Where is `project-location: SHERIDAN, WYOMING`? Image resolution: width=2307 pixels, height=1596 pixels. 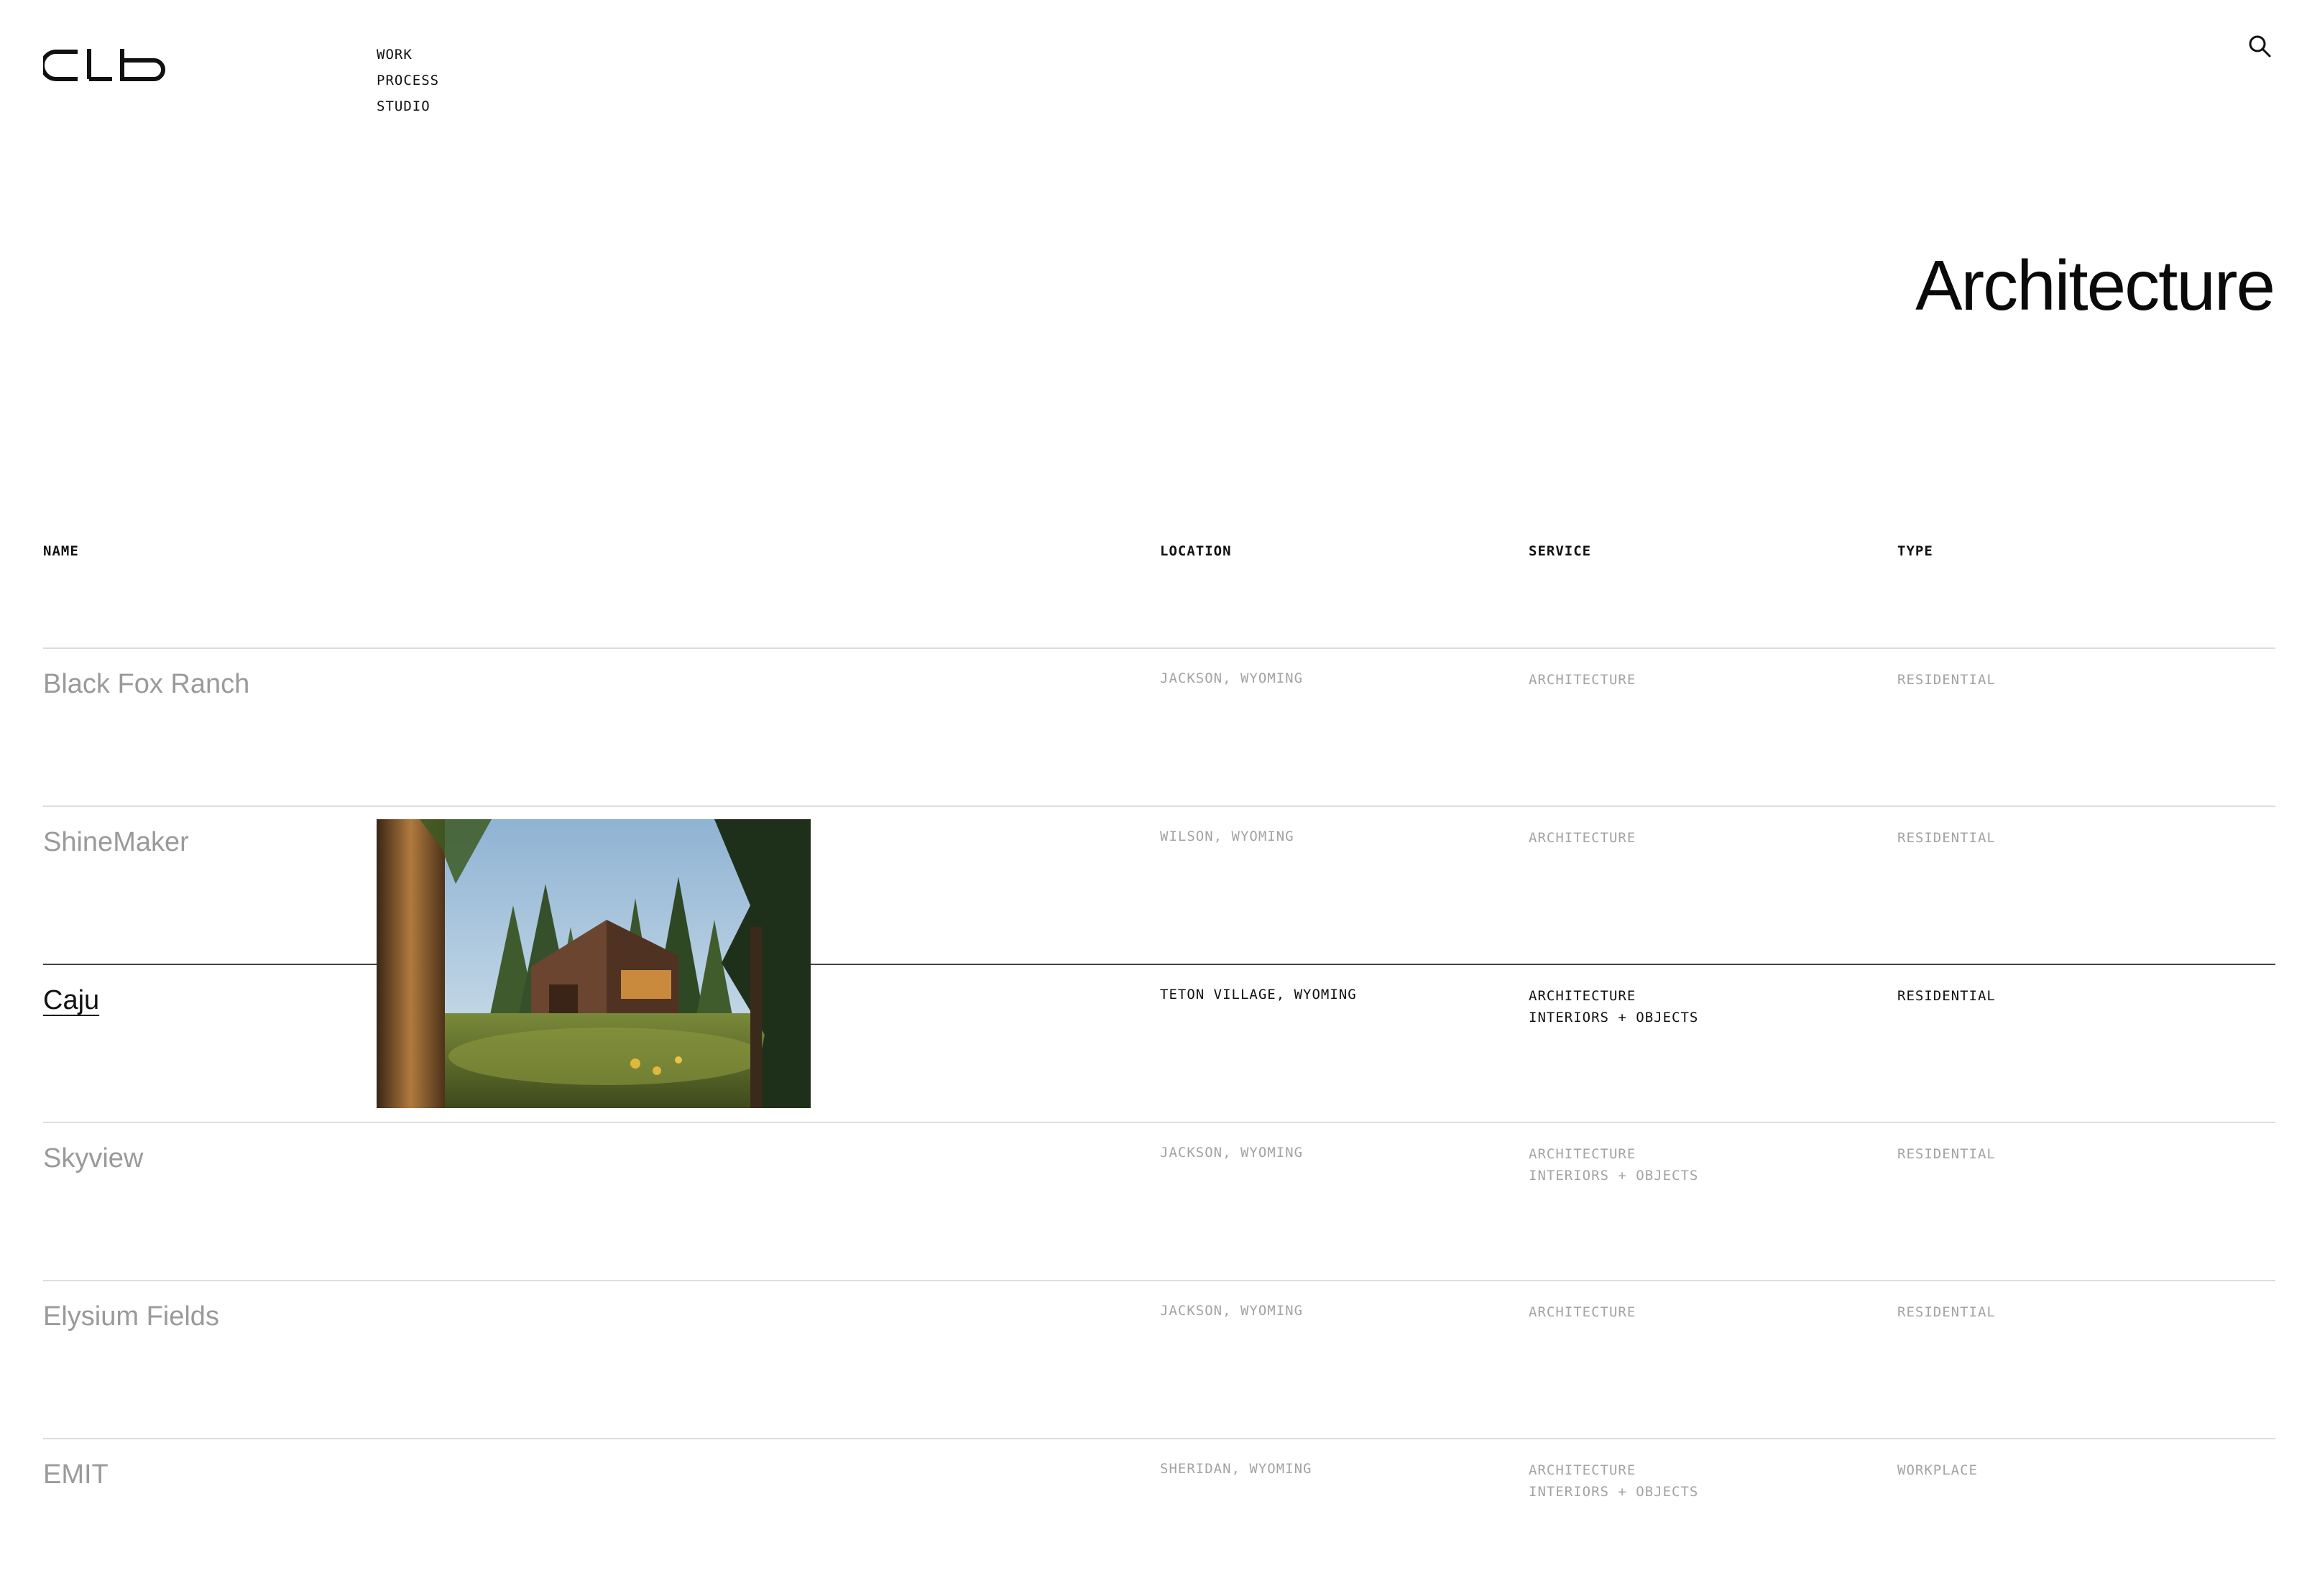 project-location: SHERIDAN, WYOMING is located at coordinates (1236, 1469).